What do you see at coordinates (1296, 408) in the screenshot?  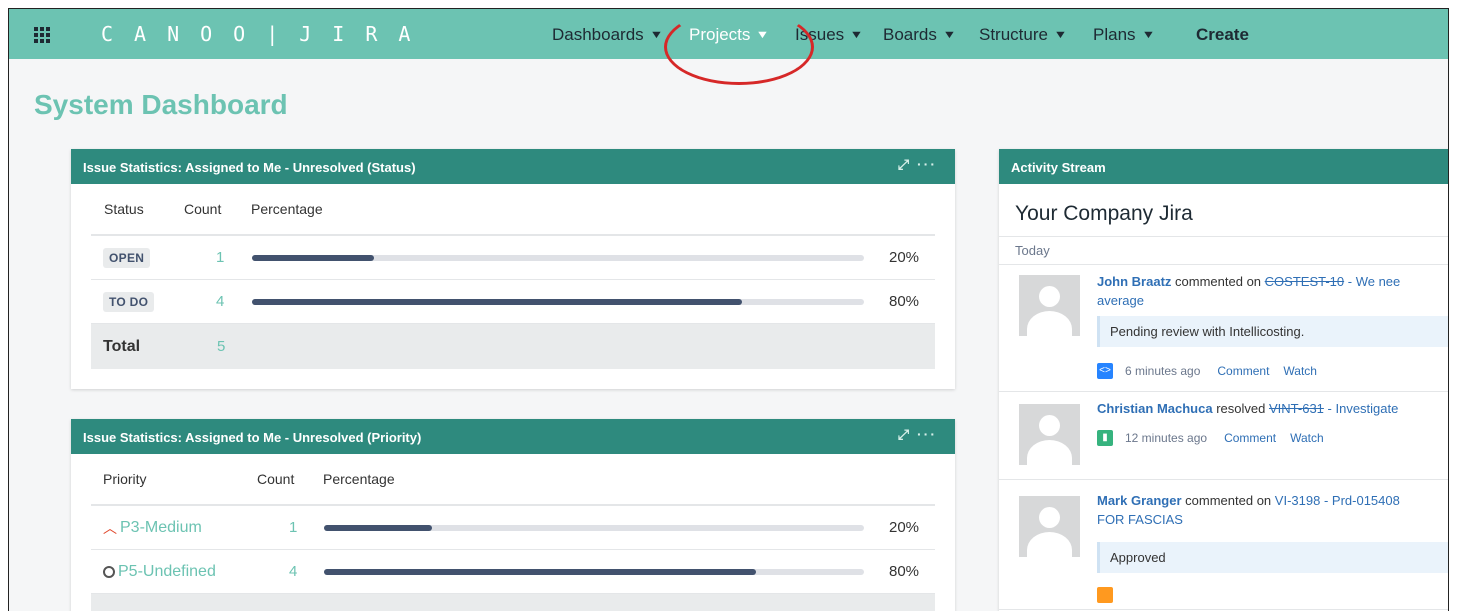 I see `issue-link: VINT-631` at bounding box center [1296, 408].